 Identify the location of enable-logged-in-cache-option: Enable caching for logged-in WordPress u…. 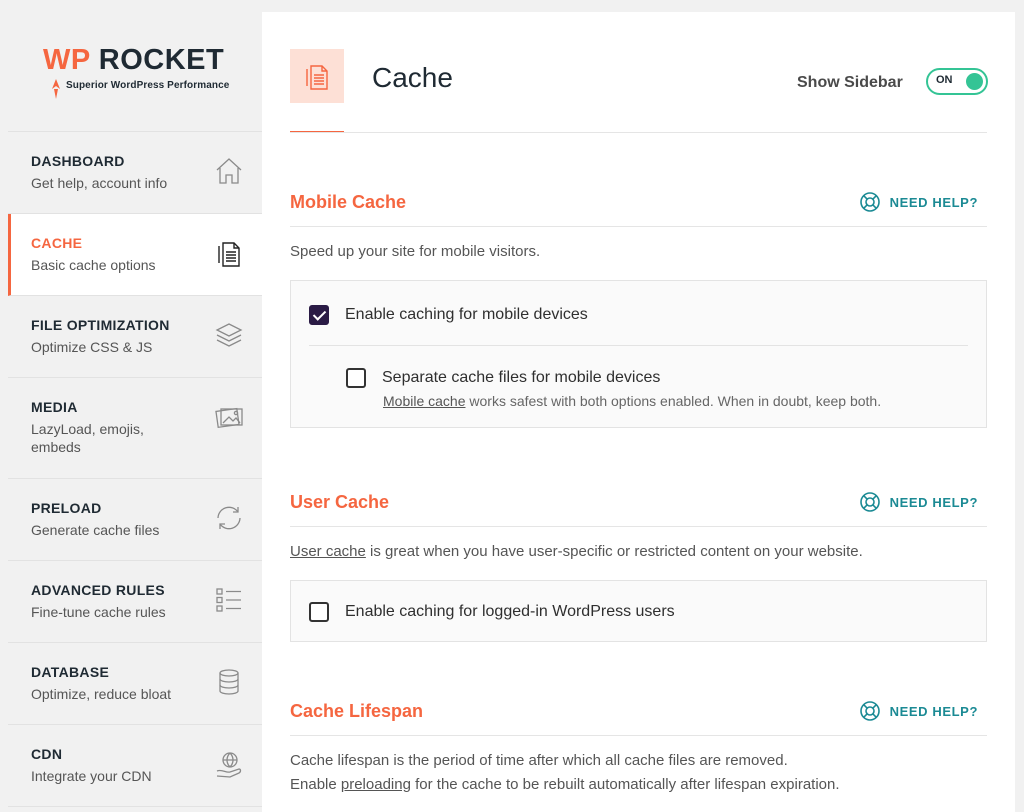
(638, 612).